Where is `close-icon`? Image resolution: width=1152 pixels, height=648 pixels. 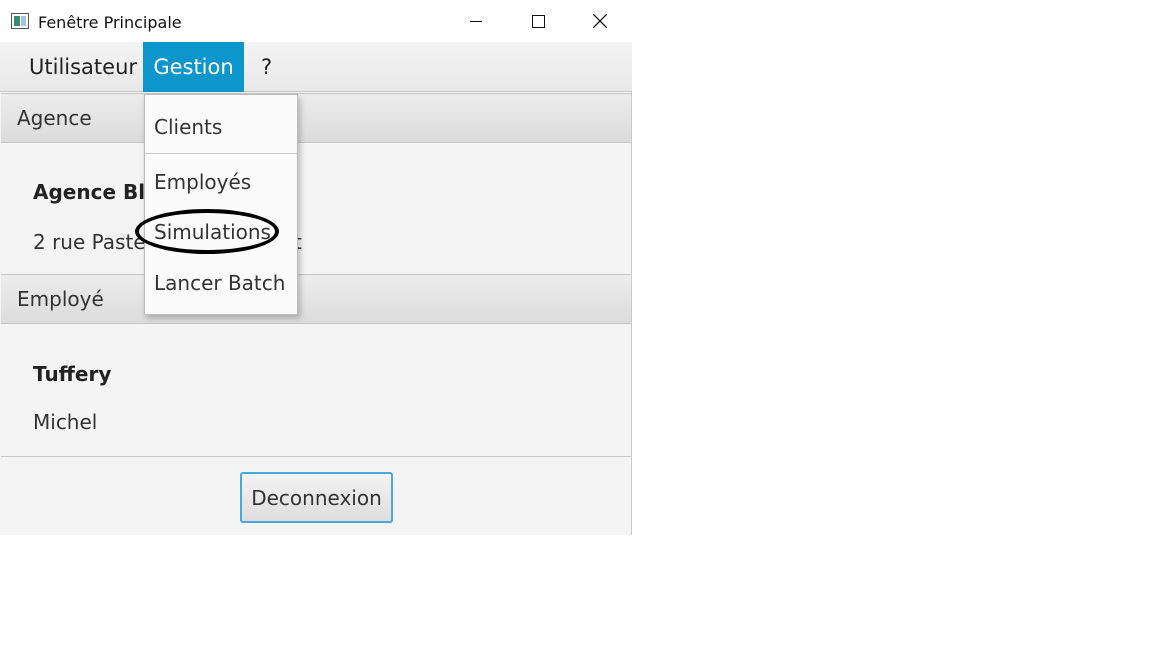
close-icon is located at coordinates (600, 21).